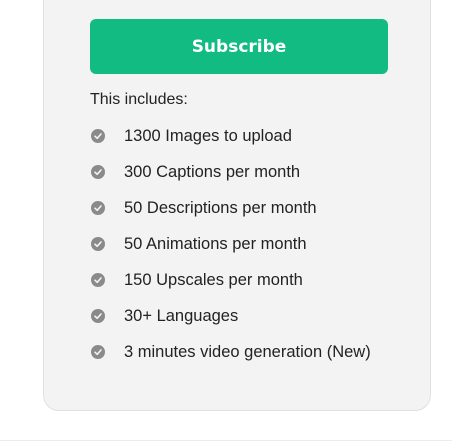 This screenshot has height=443, width=452. I want to click on feature-text: 150 Upscales per month, so click(213, 279).